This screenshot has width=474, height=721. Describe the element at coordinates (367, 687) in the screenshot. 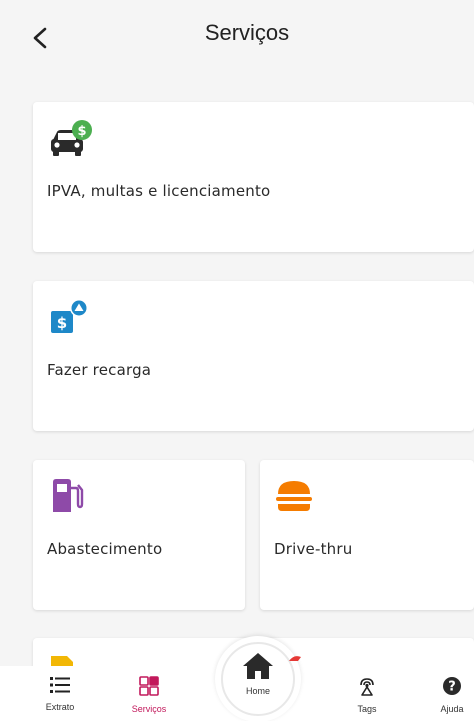

I see `antenna-icon` at that location.